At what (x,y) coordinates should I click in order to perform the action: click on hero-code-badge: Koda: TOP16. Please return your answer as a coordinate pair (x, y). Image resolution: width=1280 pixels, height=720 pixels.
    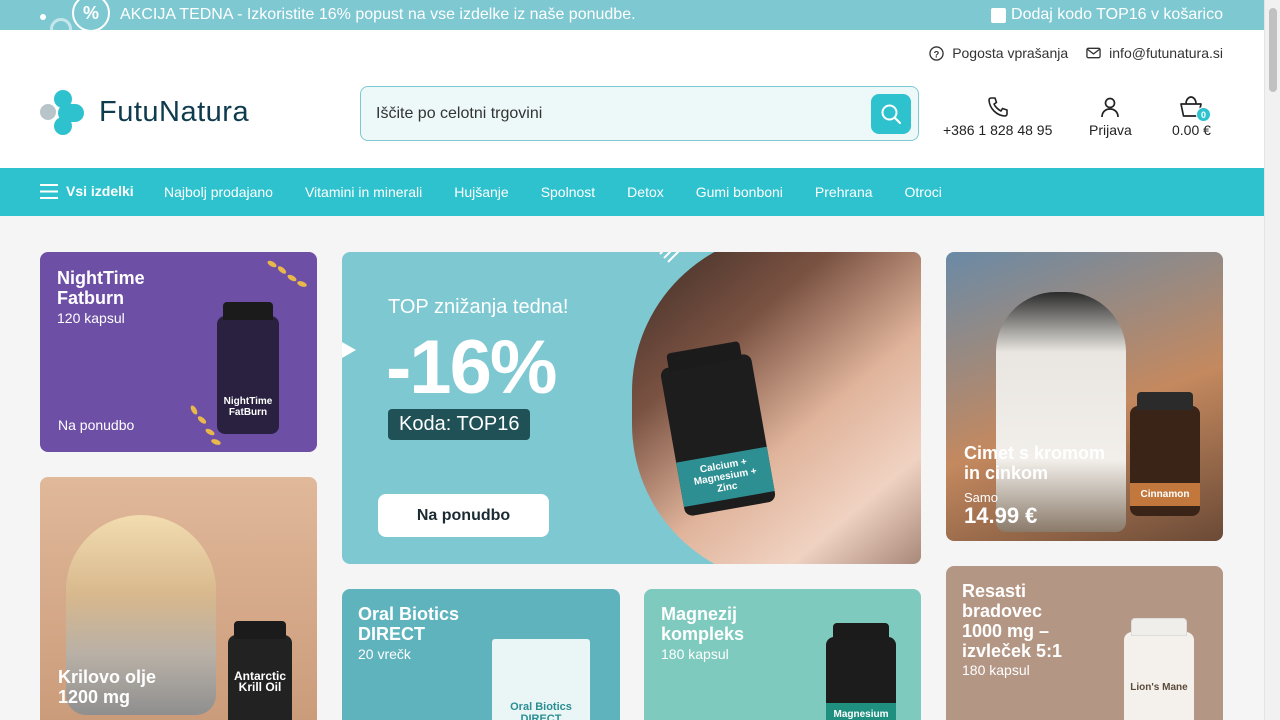
    Looking at the image, I should click on (459, 424).